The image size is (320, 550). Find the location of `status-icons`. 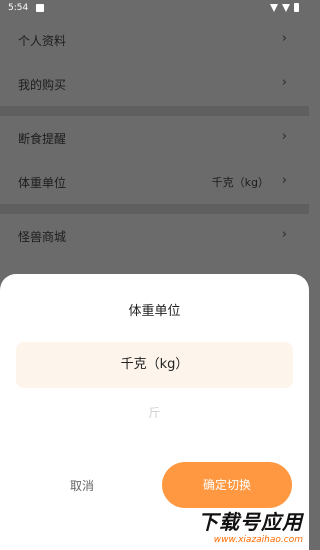

status-icons is located at coordinates (284, 7).